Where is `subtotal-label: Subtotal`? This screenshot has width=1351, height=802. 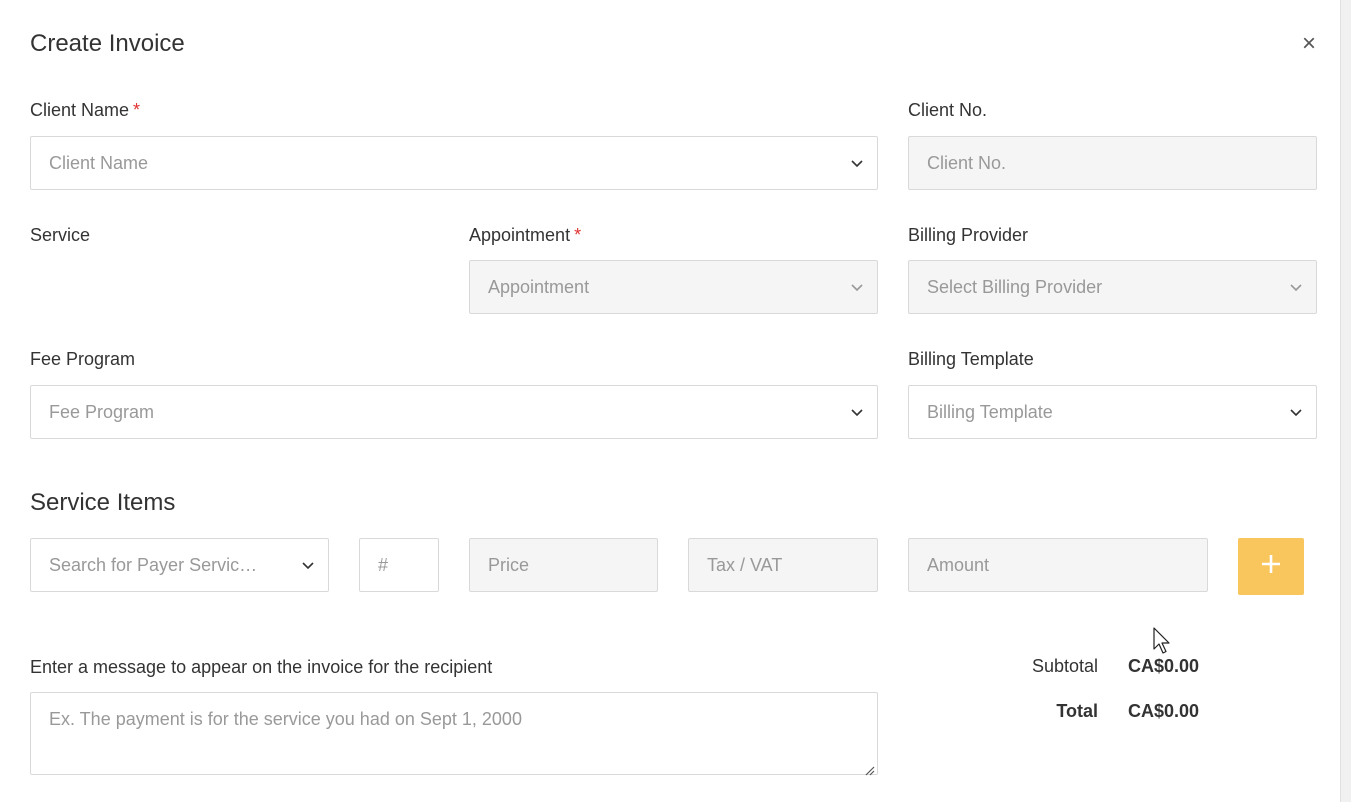
subtotal-label: Subtotal is located at coordinates (1064, 666).